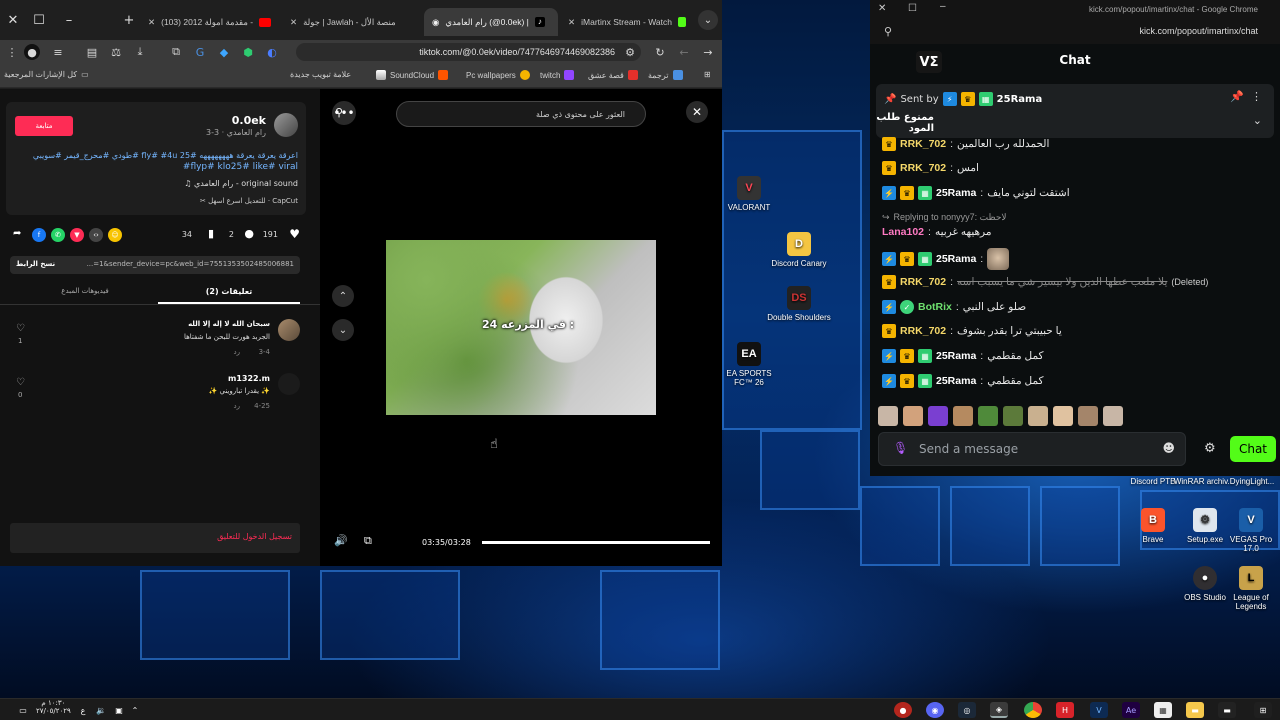 This screenshot has height=720, width=1280. Describe the element at coordinates (140, 52) in the screenshot. I see `download-icon: ⤓` at that location.